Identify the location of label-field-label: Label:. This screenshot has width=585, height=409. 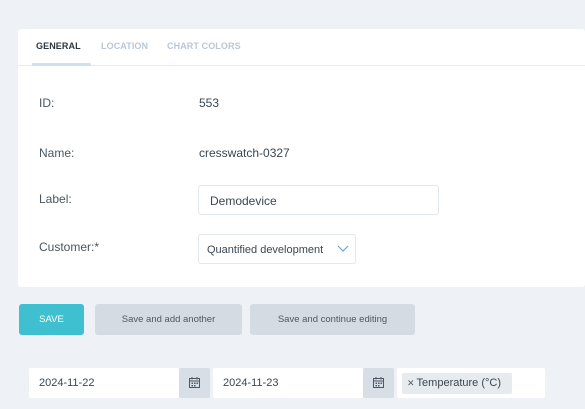
(55, 199).